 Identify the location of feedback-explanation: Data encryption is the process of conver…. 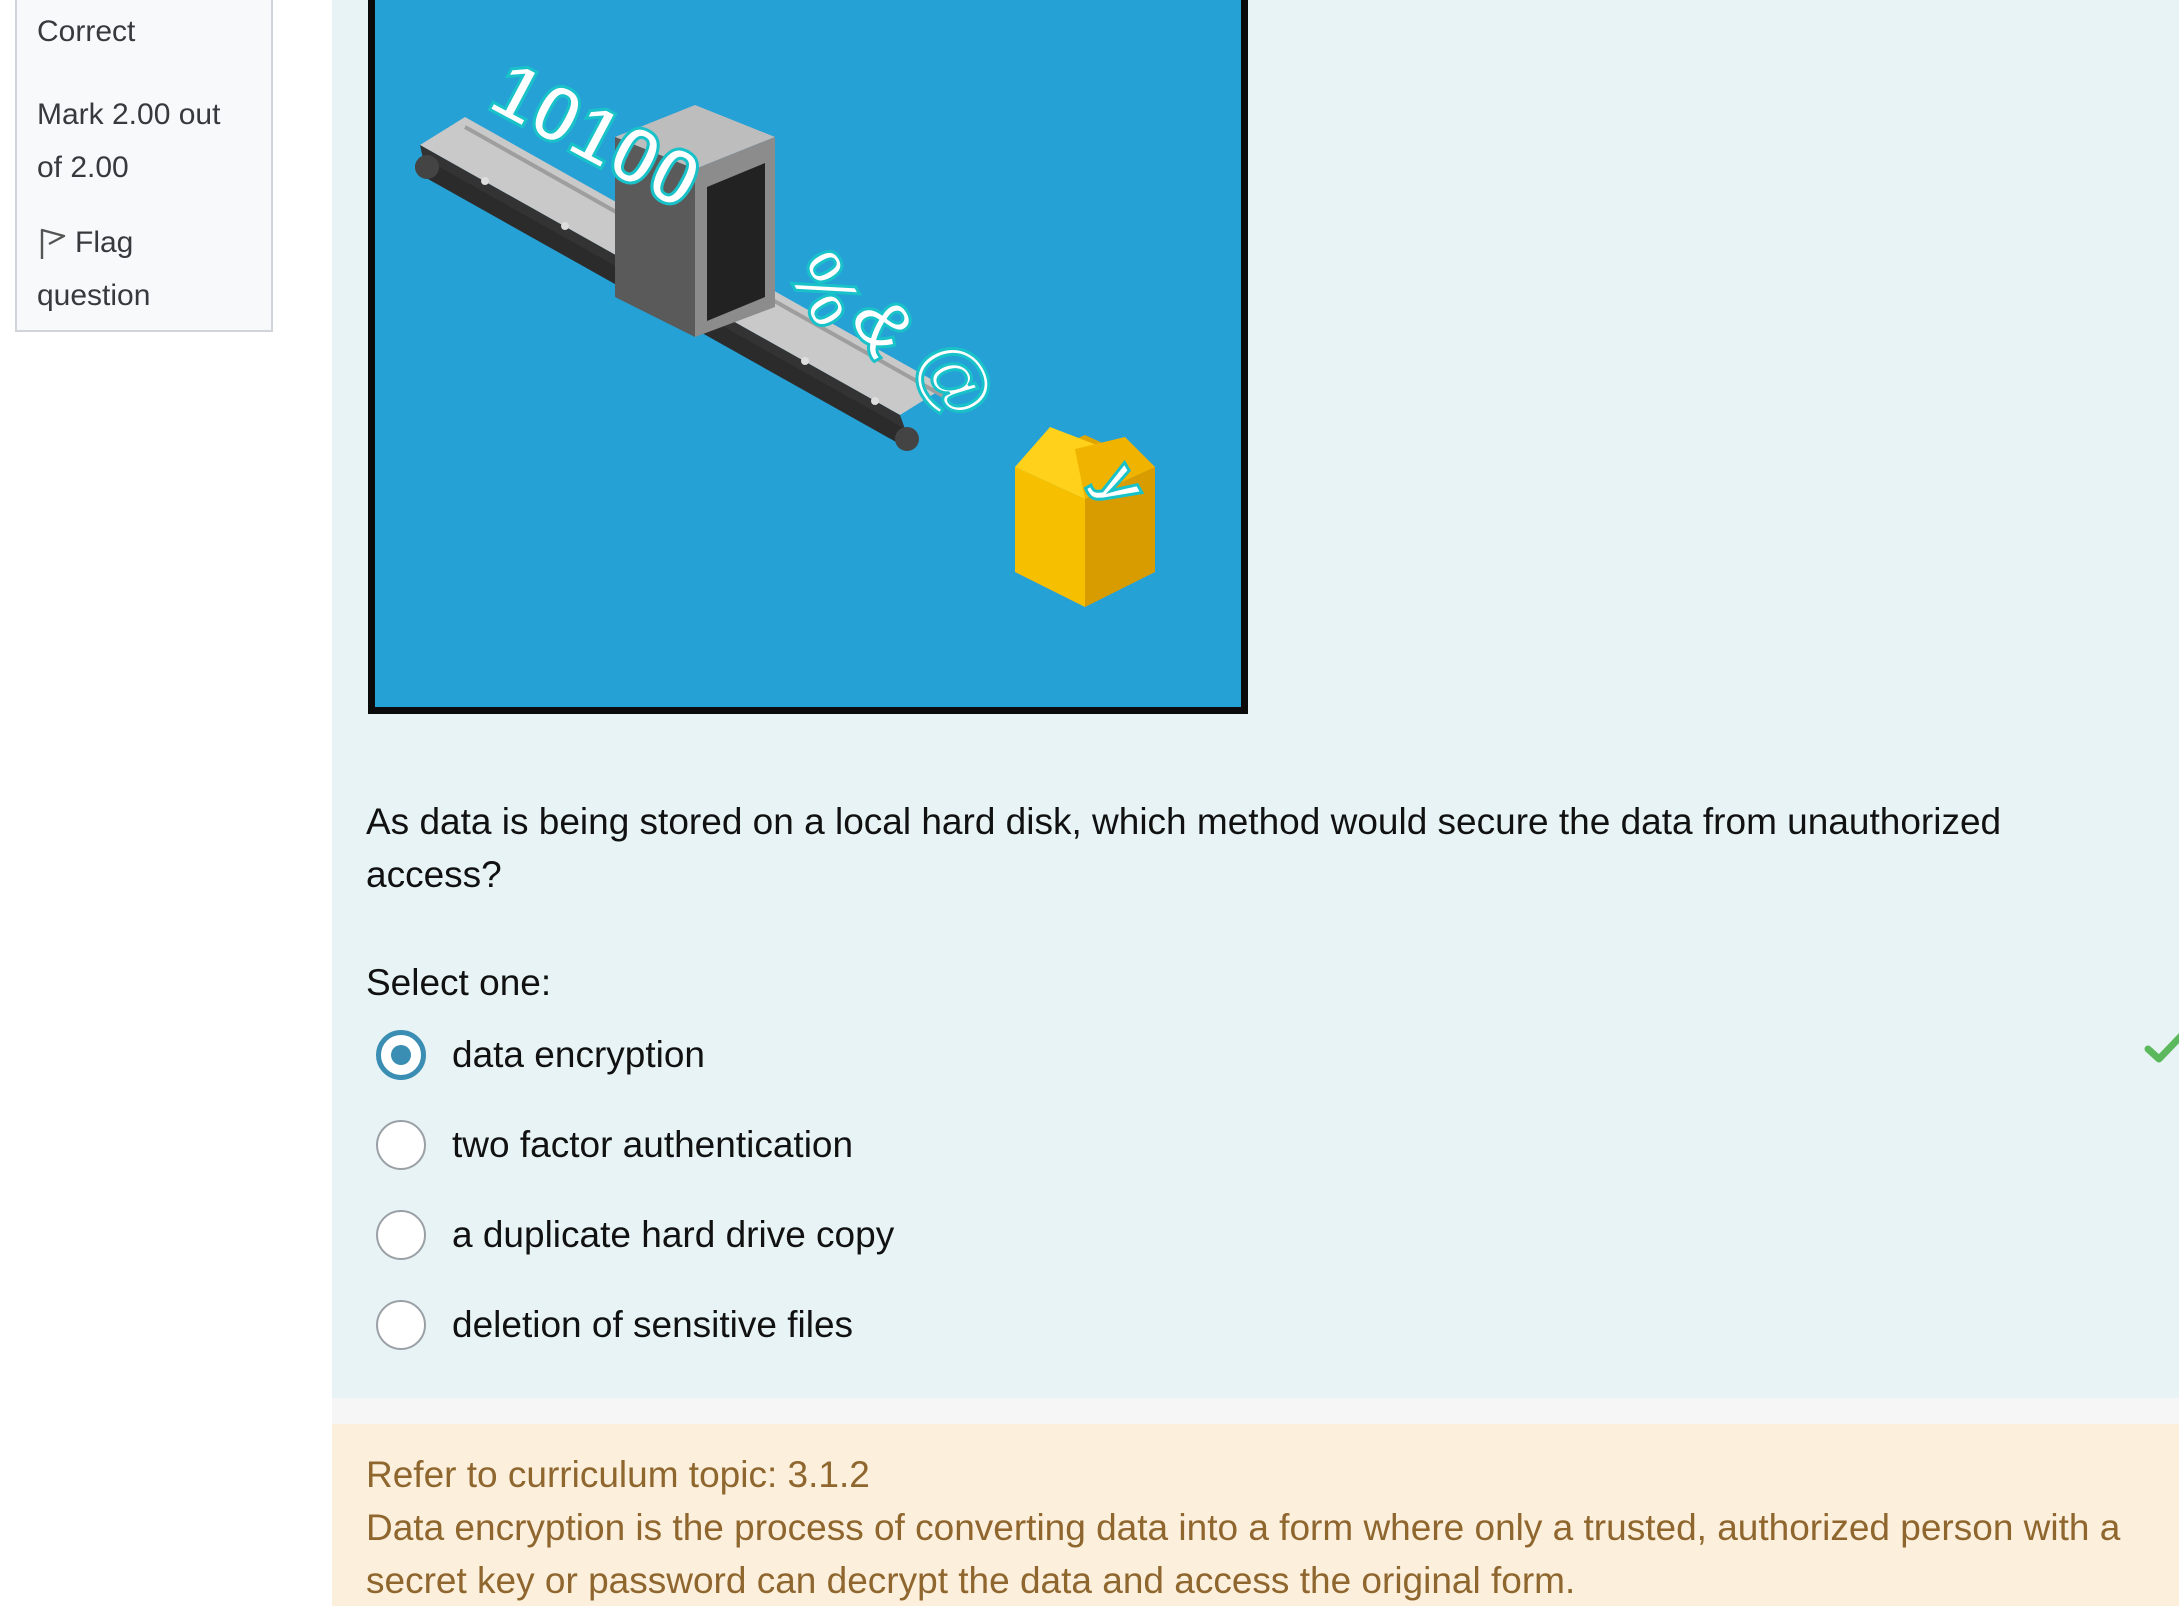
(1243, 1554).